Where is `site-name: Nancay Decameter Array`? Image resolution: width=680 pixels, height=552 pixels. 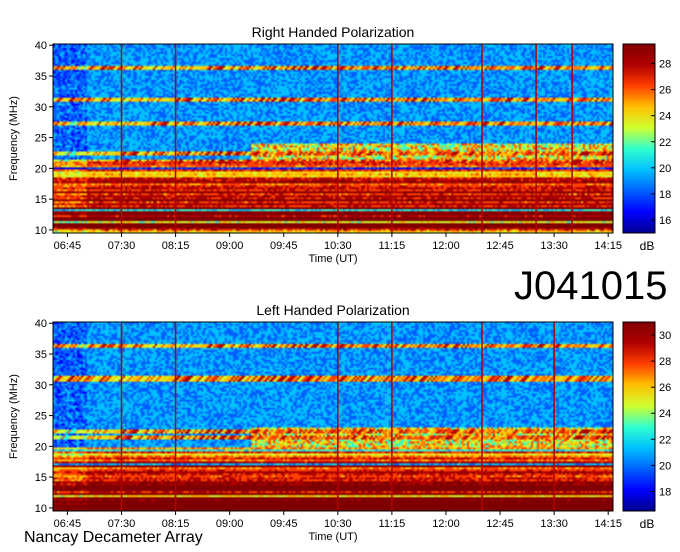 site-name: Nancay Decameter Array is located at coordinates (113, 537).